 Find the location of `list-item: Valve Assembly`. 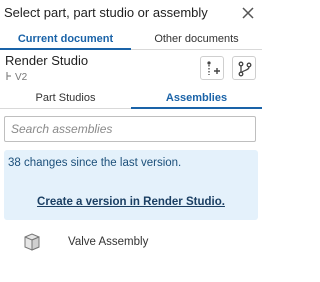

list-item: Valve Assembly is located at coordinates (131, 242).